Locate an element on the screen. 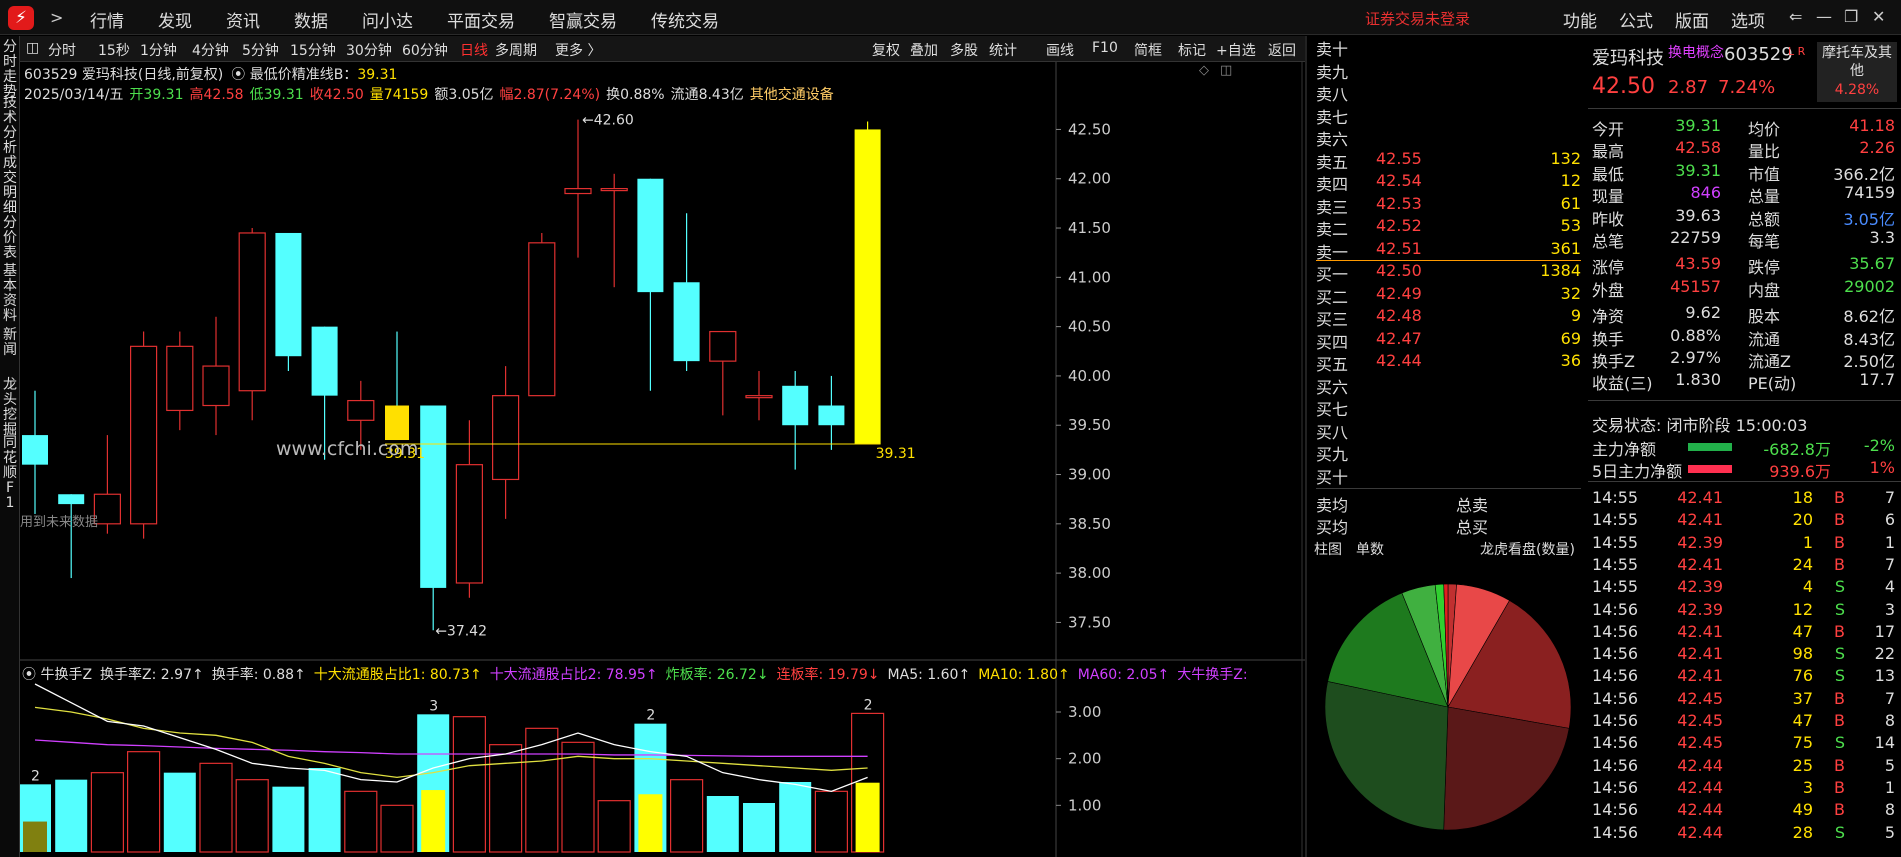 Image resolution: width=1901 pixels, height=857 pixels. buy-row: 买七 is located at coordinates (1448, 407).